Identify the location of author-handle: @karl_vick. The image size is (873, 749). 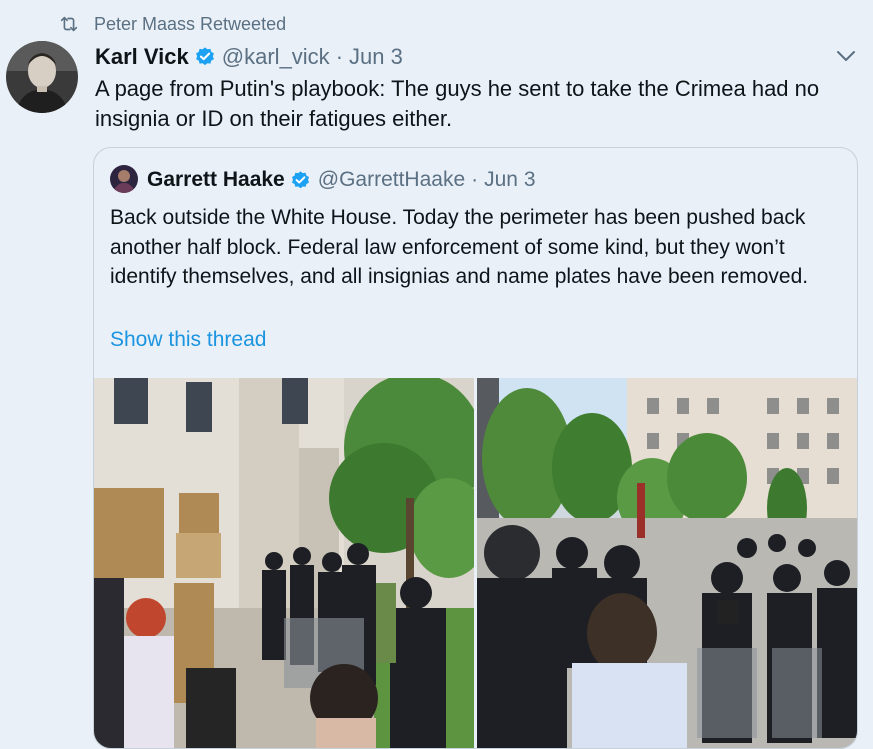
(276, 57).